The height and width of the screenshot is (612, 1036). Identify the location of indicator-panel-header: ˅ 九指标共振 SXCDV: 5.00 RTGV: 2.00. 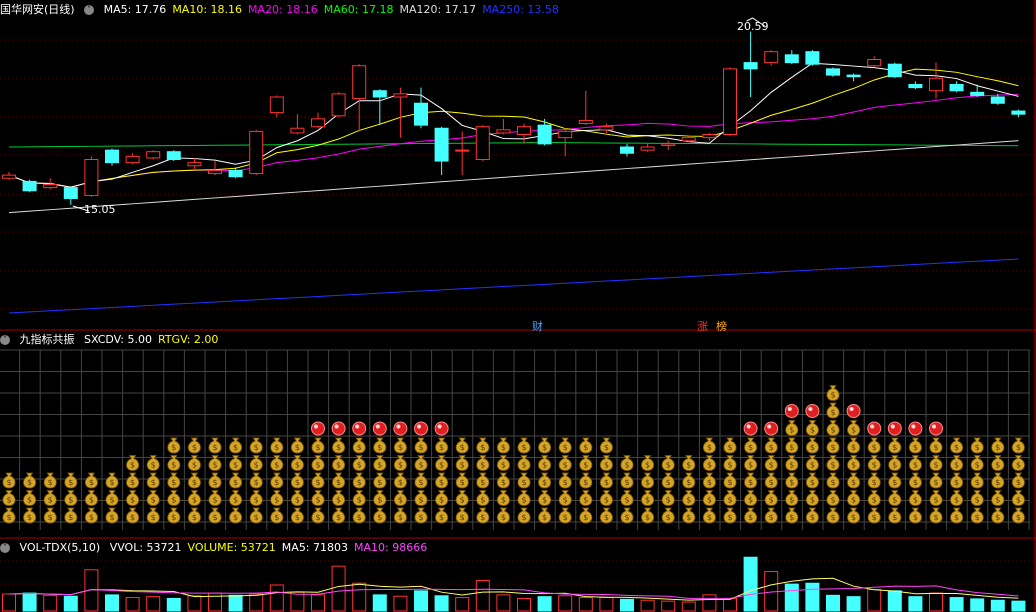
(115, 340).